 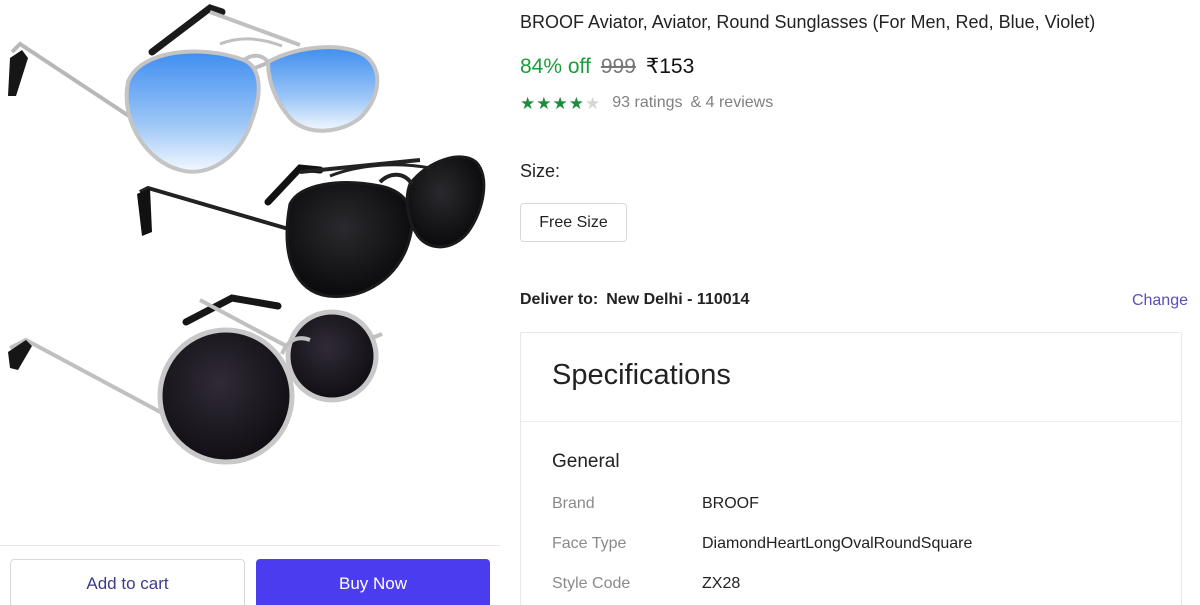 What do you see at coordinates (559, 299) in the screenshot?
I see `deliver-label: Deliver to:` at bounding box center [559, 299].